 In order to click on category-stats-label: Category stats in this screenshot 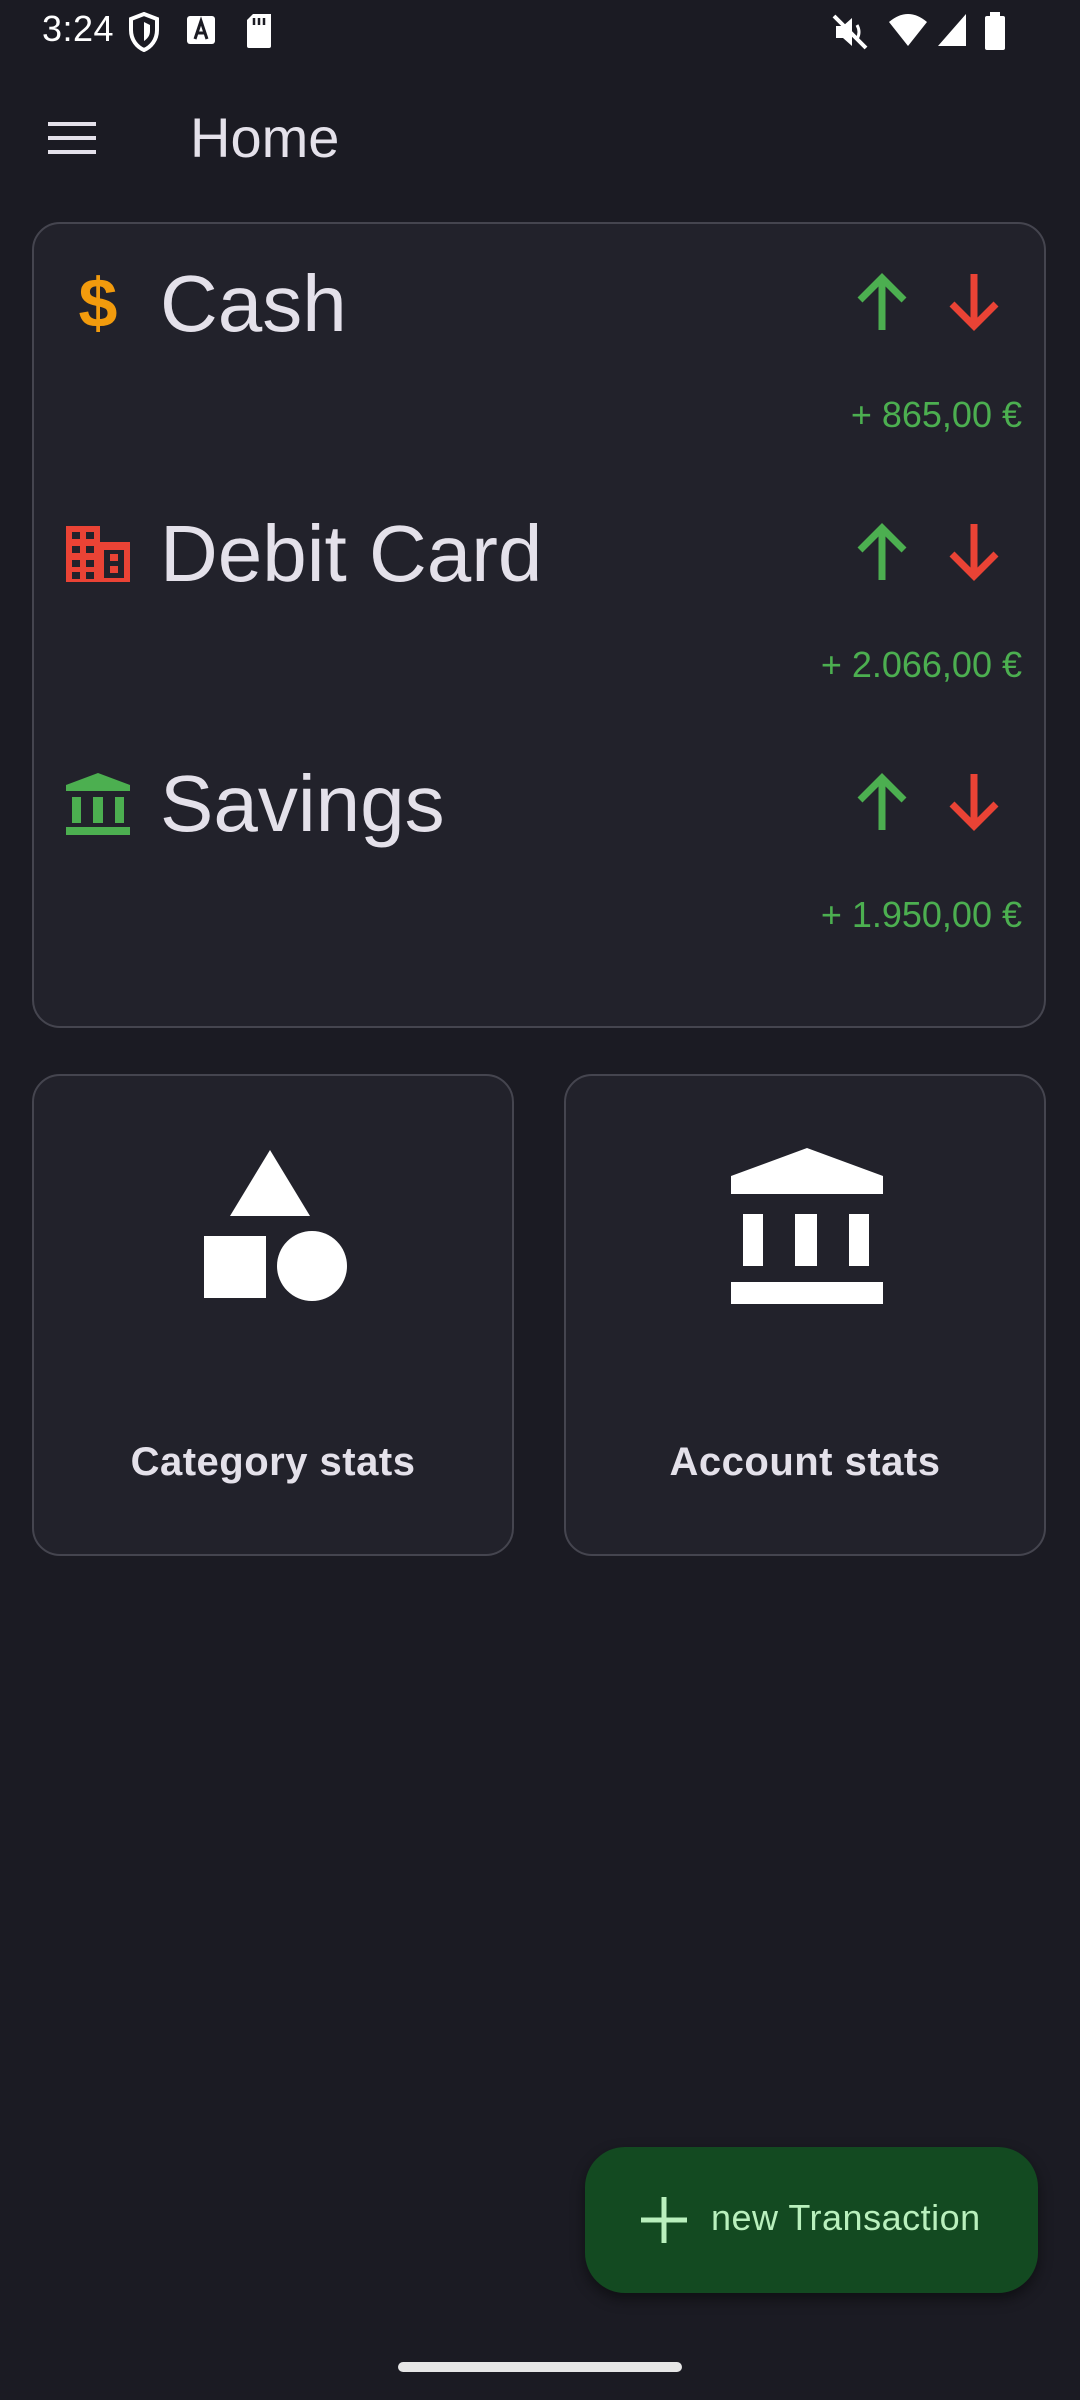, I will do `click(273, 1462)`.